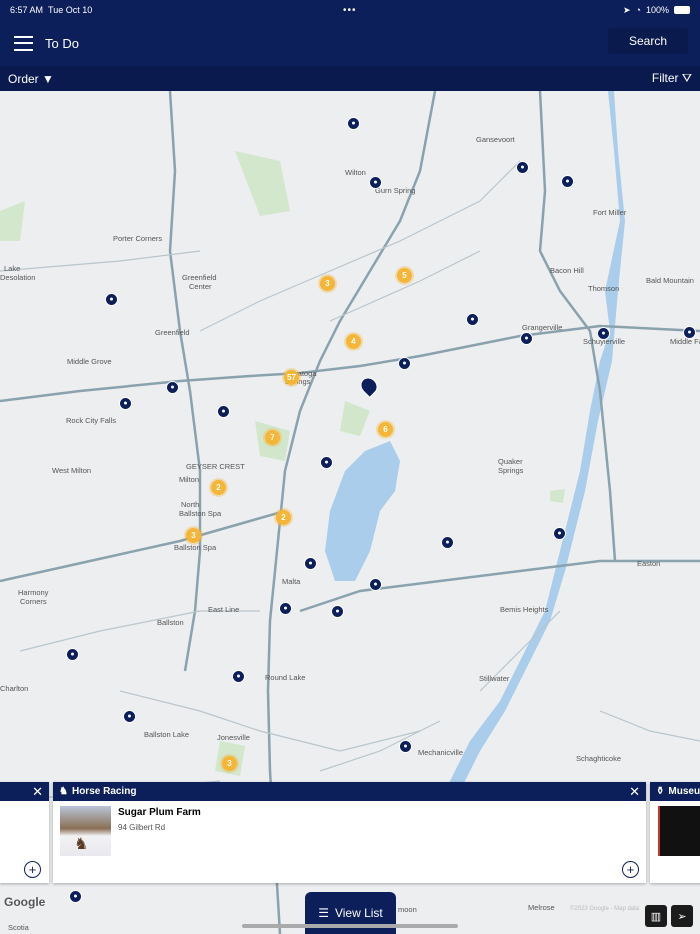 This screenshot has height=934, width=700. Describe the element at coordinates (63, 791) in the screenshot. I see `horse-racing-icon: ♞` at that location.